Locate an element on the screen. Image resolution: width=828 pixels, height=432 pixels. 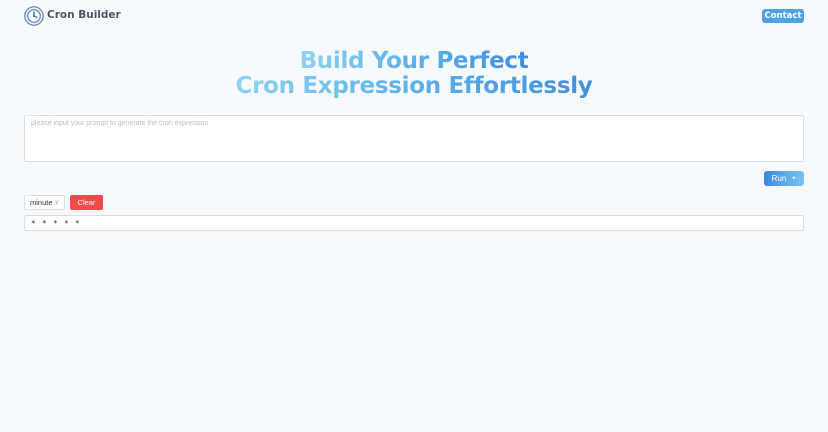
unit-select: minute ∨ is located at coordinates (44, 202).